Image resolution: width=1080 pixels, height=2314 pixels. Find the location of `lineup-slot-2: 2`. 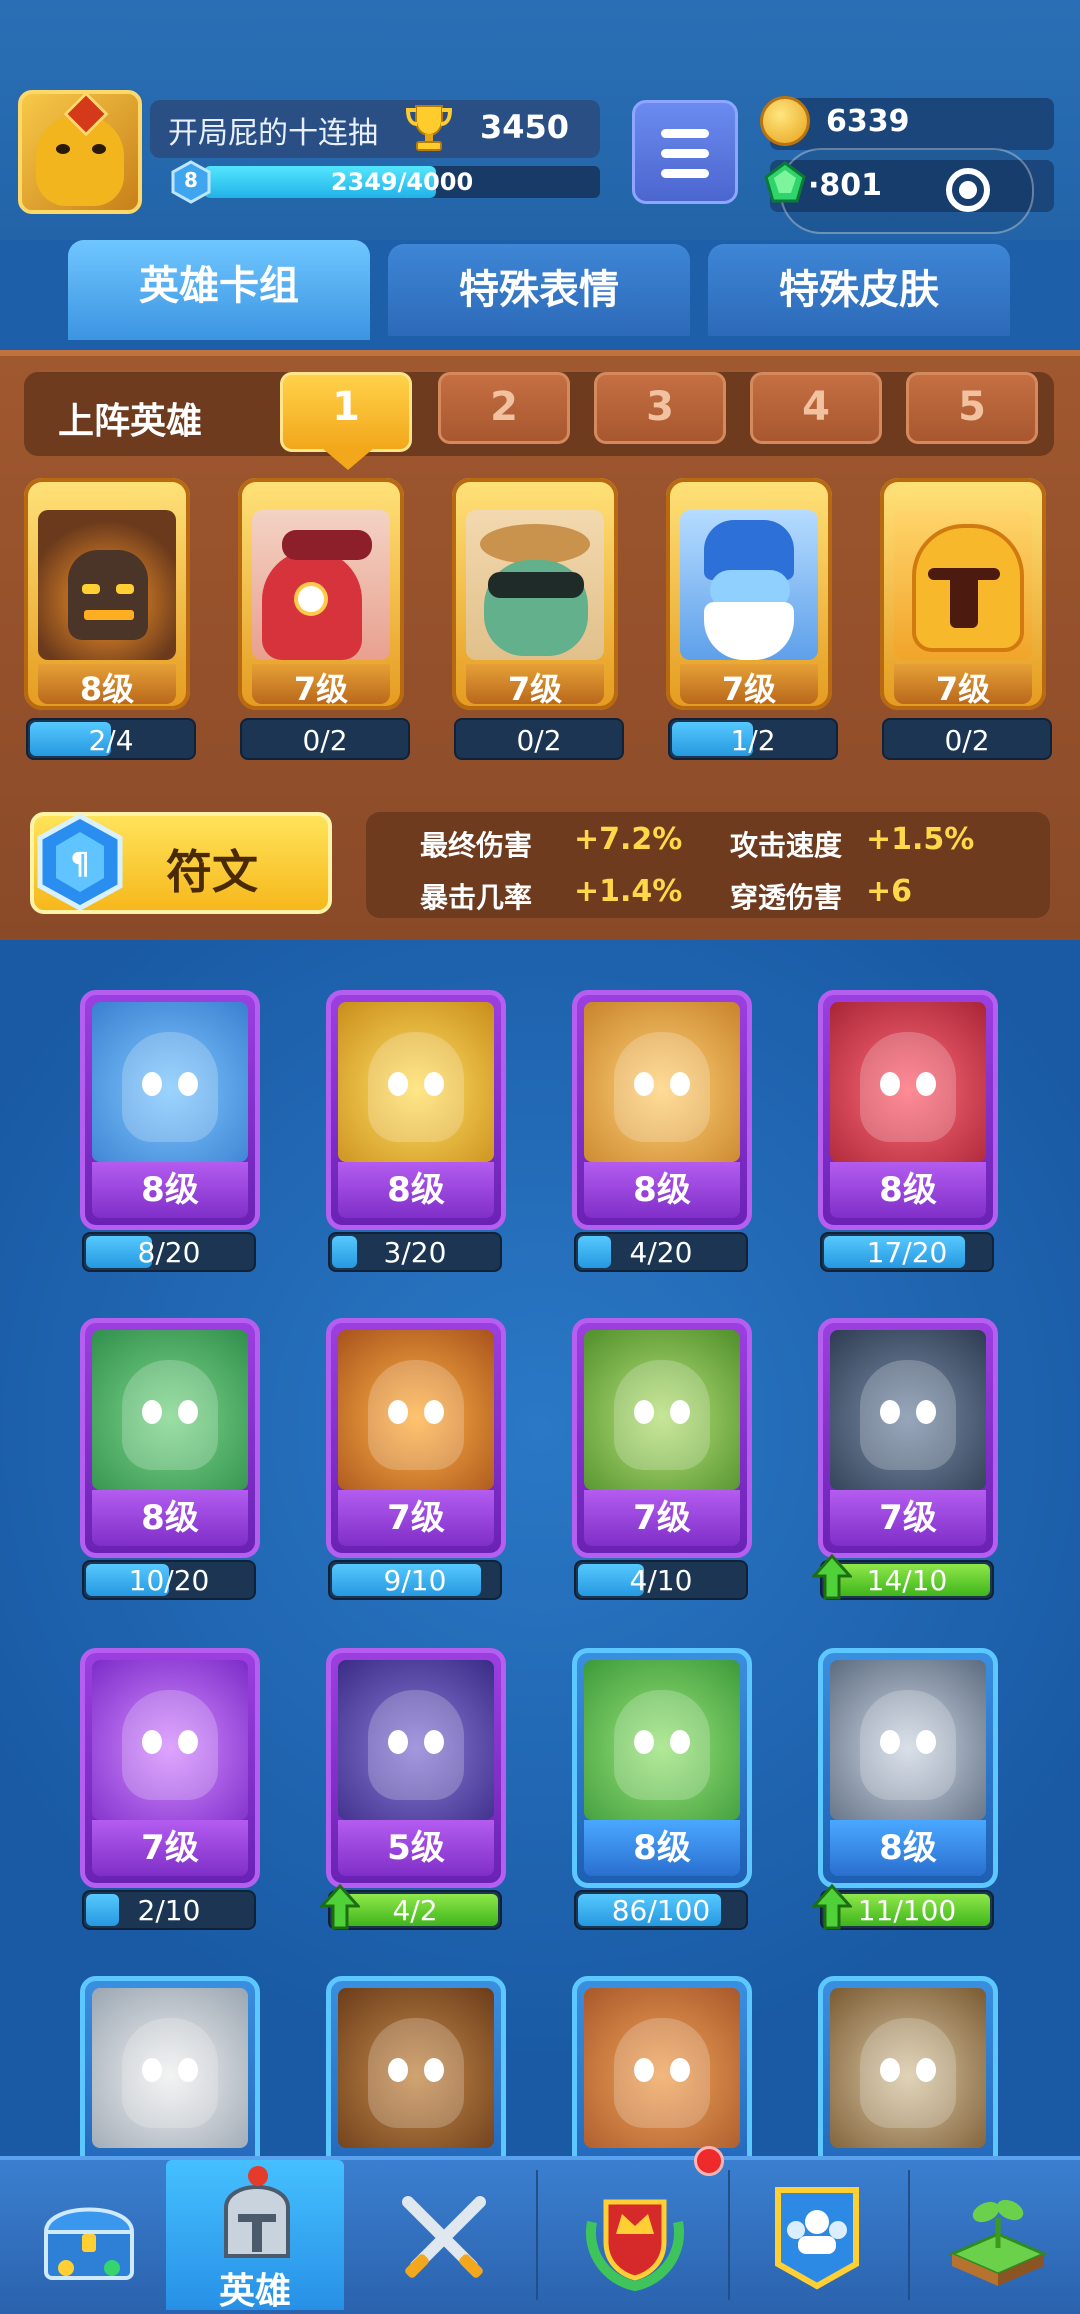

lineup-slot-2: 2 is located at coordinates (504, 408).